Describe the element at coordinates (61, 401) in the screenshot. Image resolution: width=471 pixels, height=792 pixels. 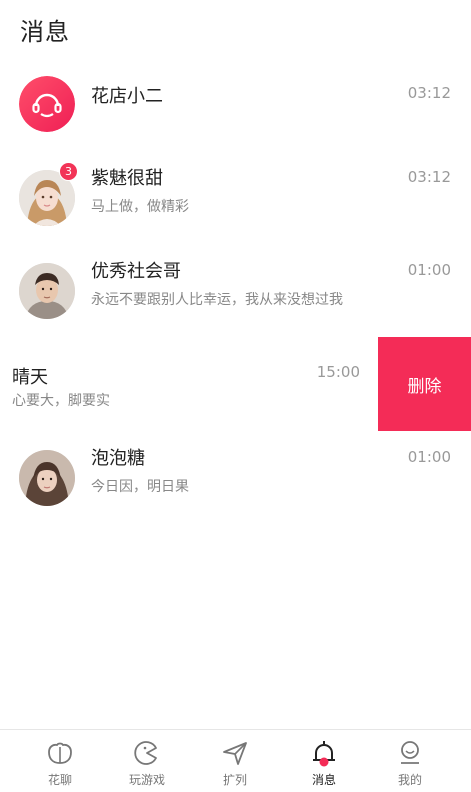
I see `message-preview: 心要大，脚要实` at that location.